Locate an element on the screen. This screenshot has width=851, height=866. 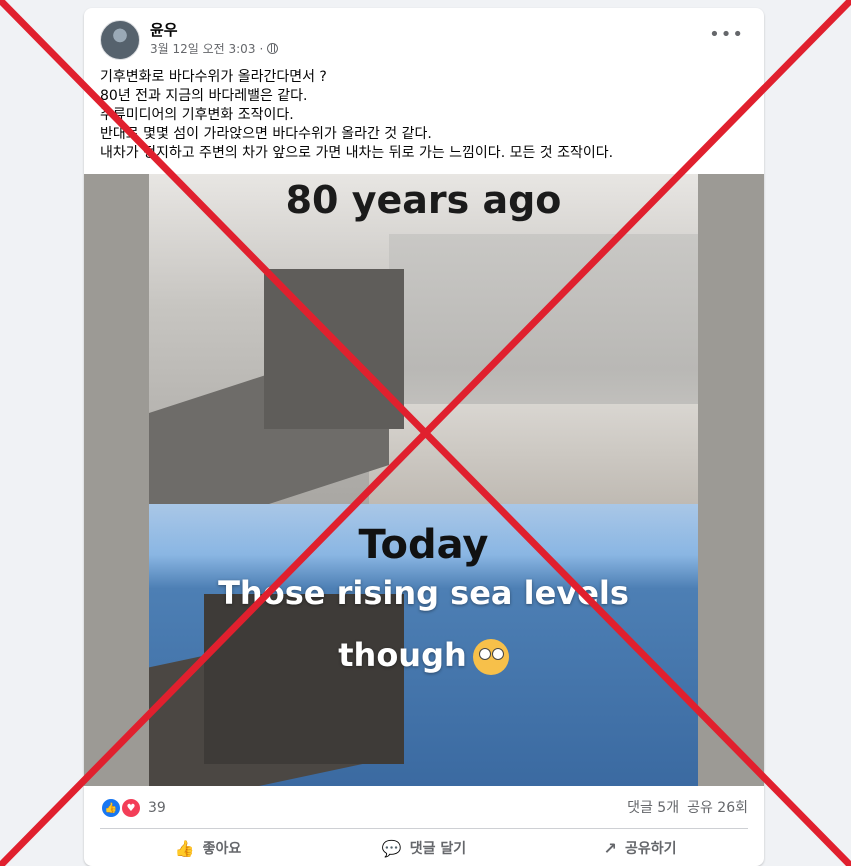
action-bar: 👍 좋아요 💬 댓글 달기 ↗ 공유하기 is located at coordinates (424, 848).